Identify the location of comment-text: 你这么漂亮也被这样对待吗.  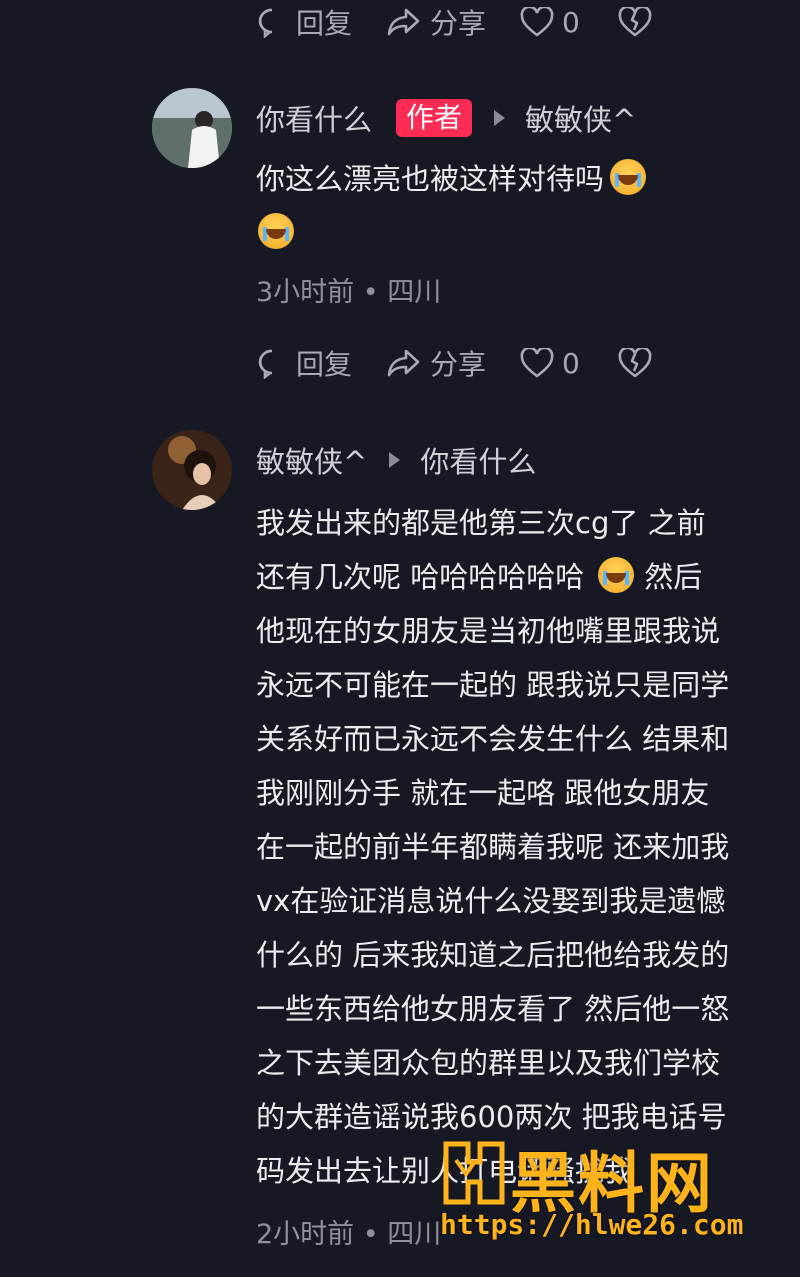
(521, 206).